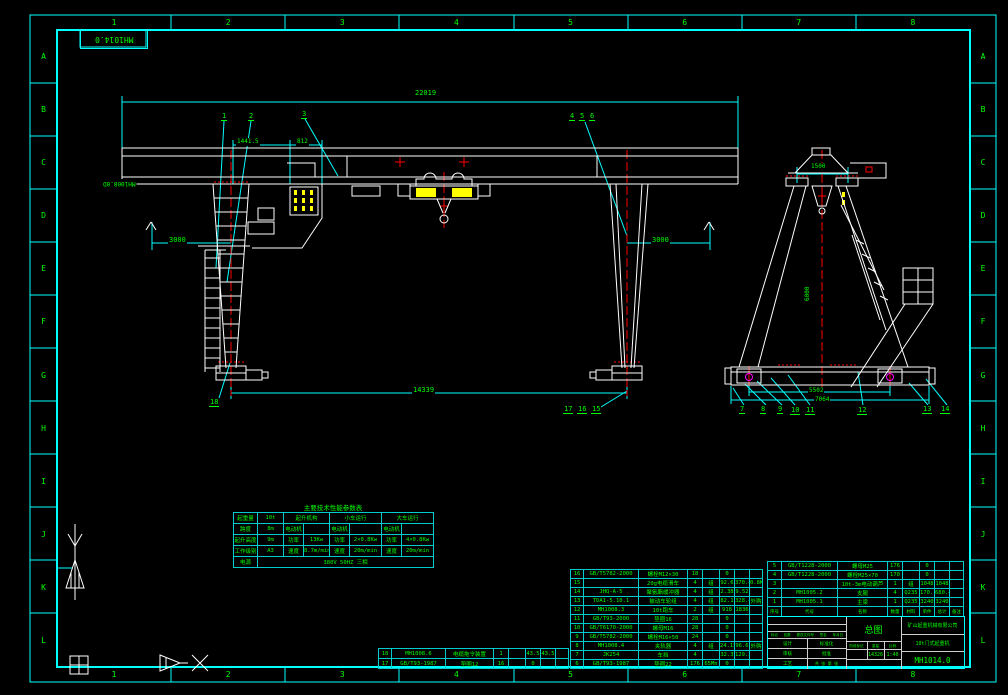  What do you see at coordinates (577, 592) in the screenshot?
I see `bom-cell: 14` at bounding box center [577, 592].